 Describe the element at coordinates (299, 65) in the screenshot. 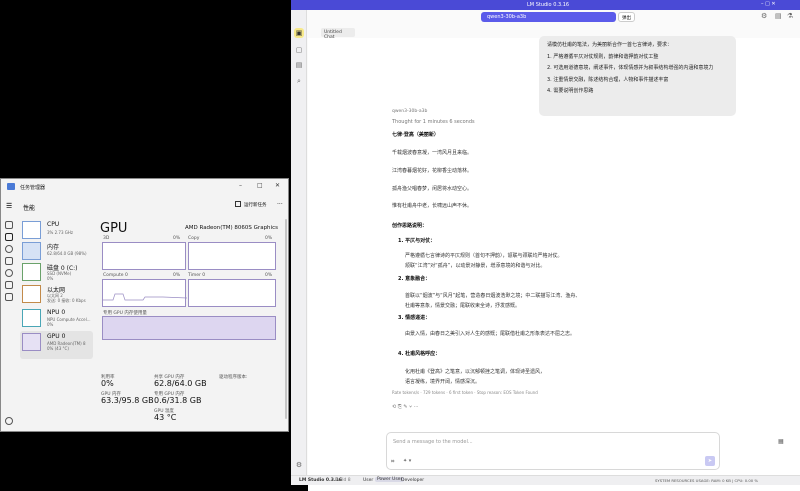

I see `my-models-icon: ▤` at that location.